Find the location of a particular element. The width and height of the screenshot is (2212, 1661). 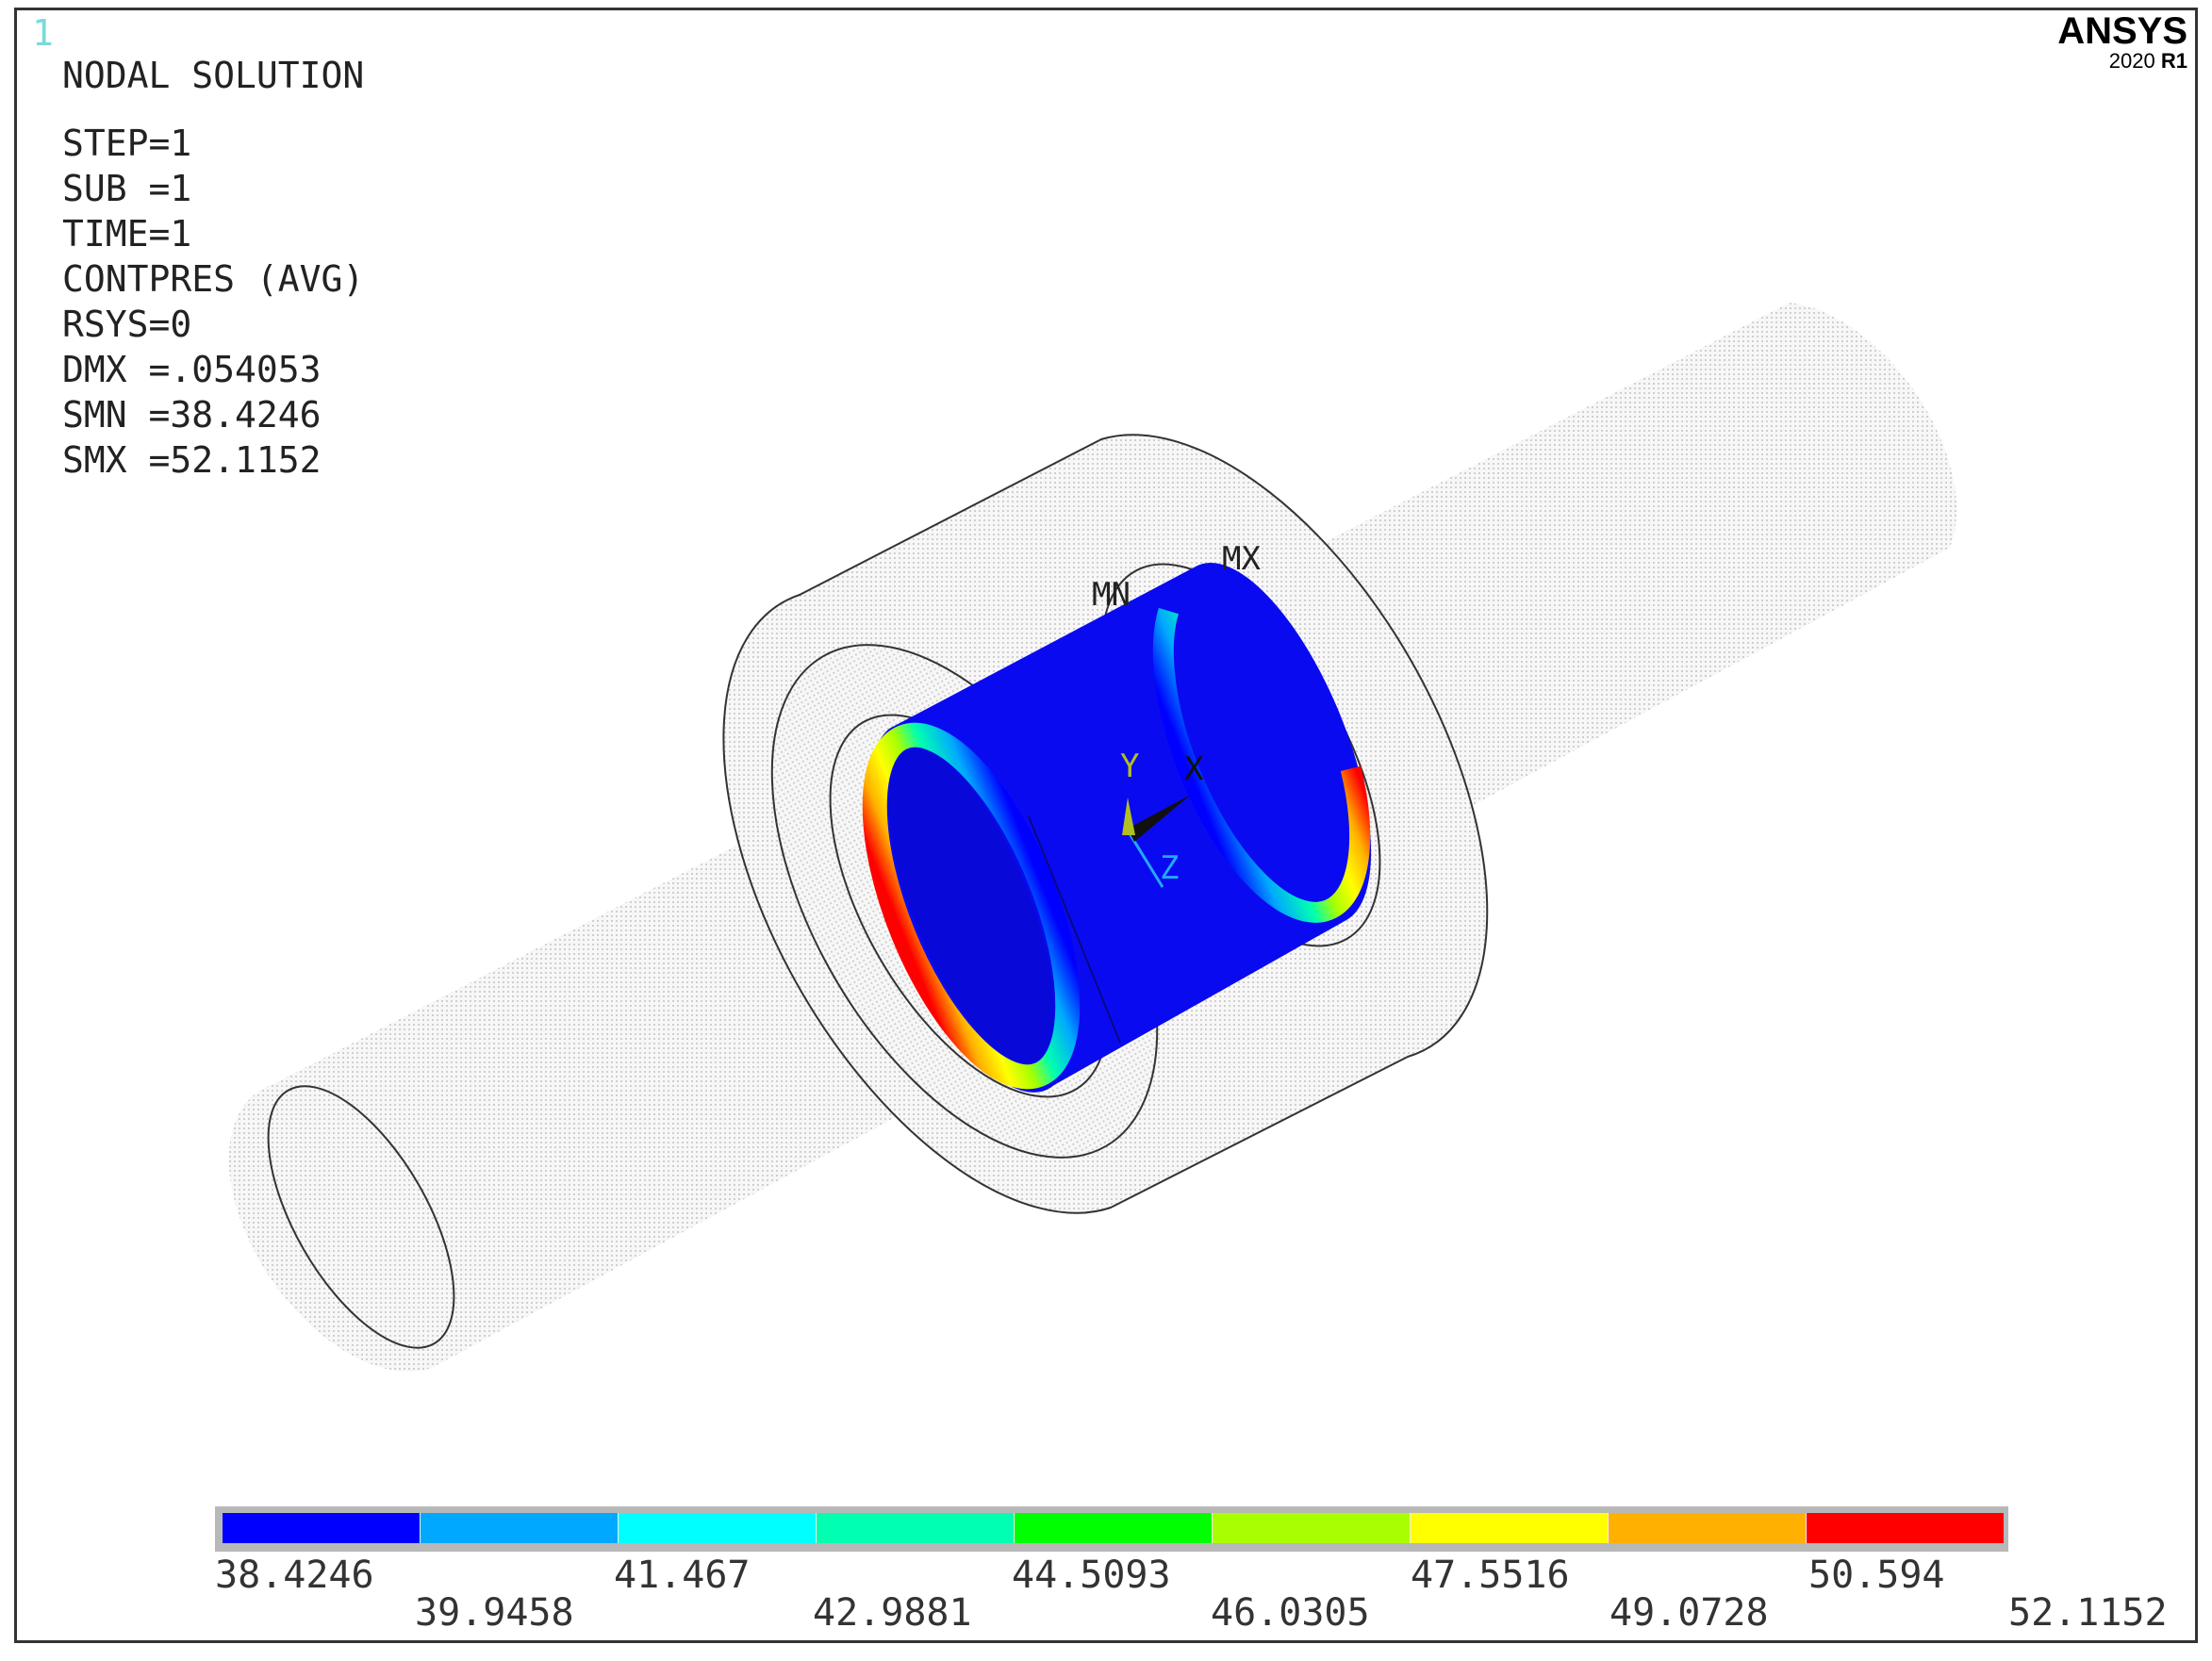

max-marker-label: MX is located at coordinates (1241, 559).